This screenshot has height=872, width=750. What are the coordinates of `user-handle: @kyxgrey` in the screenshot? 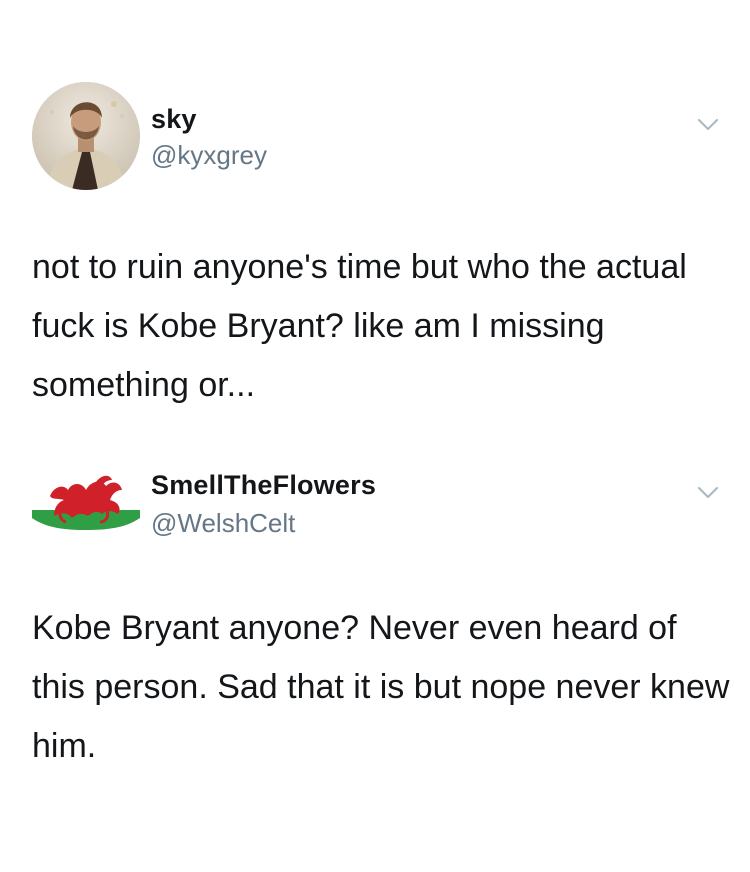 It's located at (209, 155).